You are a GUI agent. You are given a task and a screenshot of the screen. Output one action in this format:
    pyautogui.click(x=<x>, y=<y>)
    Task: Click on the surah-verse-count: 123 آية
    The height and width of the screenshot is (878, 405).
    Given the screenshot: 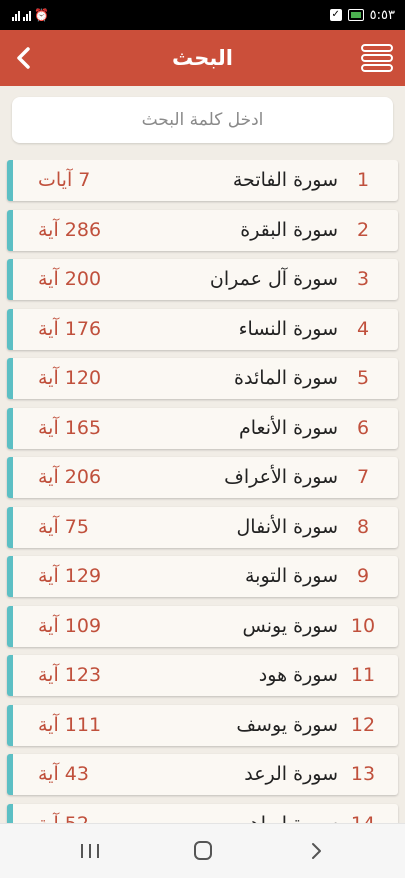 What is the action you would take?
    pyautogui.click(x=70, y=675)
    